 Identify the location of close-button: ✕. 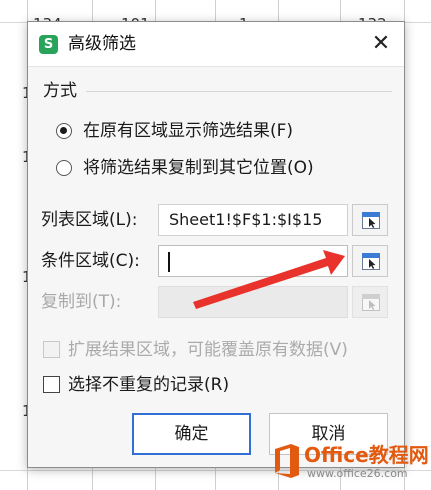
(381, 44).